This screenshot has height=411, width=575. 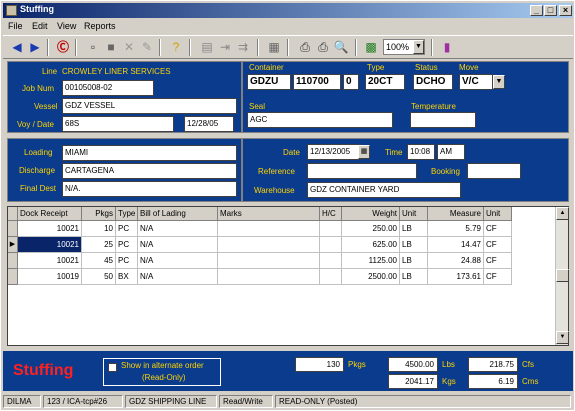 I want to click on table-row: 10019 50 BX N/A 2500.00 LB 173.61 CF, so click(x=282, y=277).